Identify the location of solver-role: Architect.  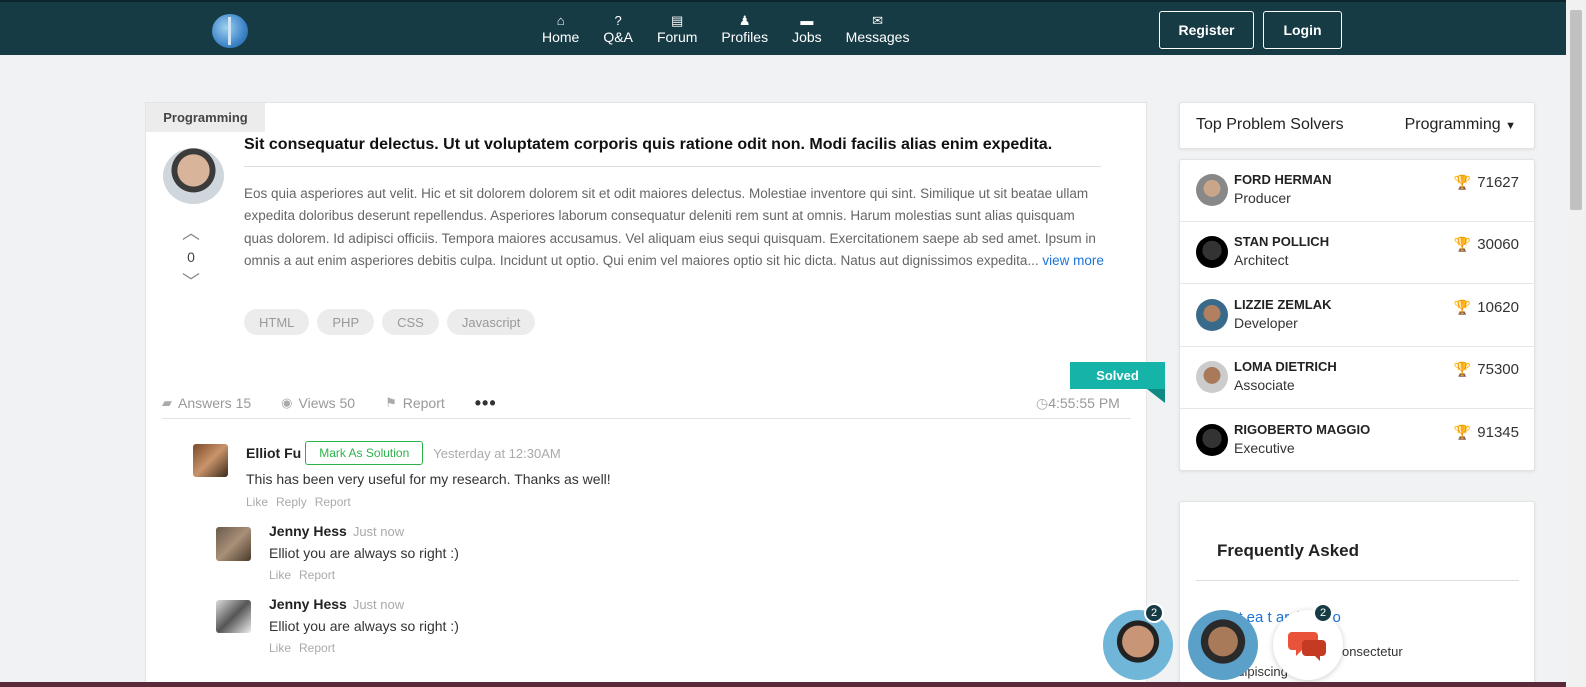
(1261, 260).